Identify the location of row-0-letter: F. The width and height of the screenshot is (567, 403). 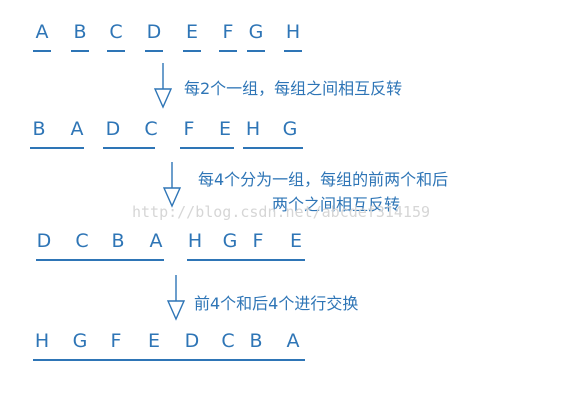
(228, 32).